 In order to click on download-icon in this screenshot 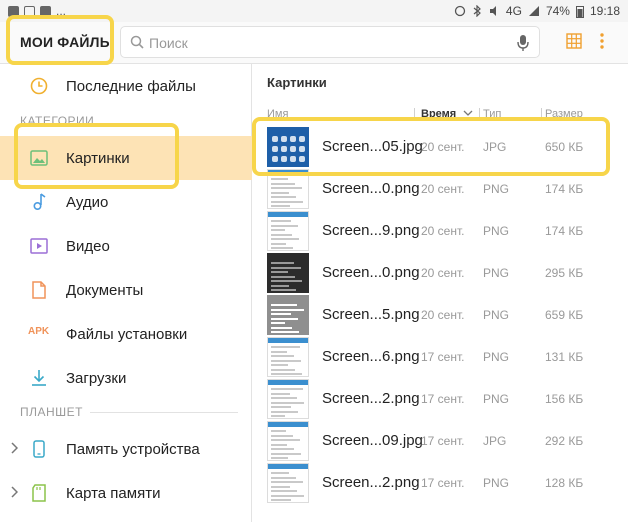, I will do `click(39, 378)`.